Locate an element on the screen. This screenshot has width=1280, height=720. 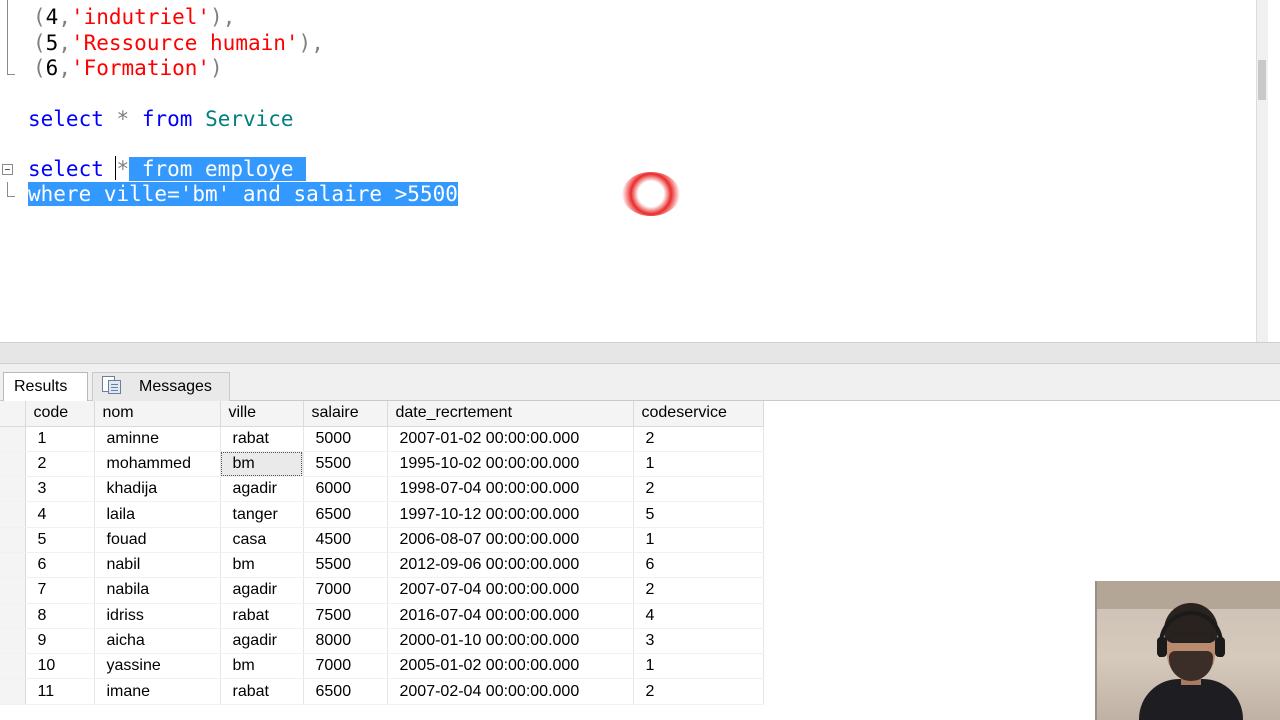
grid-cell: 2000-01-10 00:00:00.000 is located at coordinates (510, 641).